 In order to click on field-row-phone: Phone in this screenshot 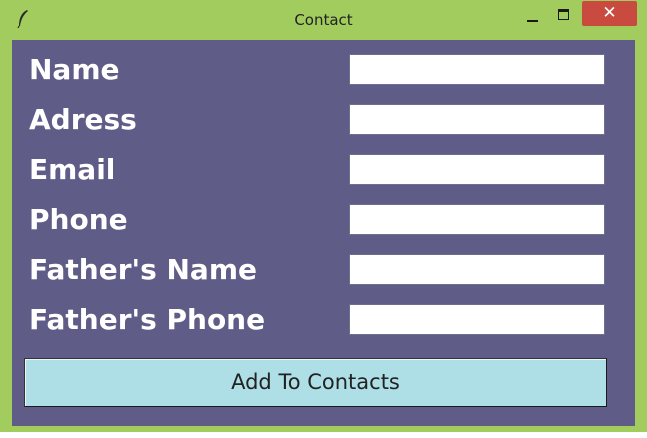, I will do `click(323, 220)`.